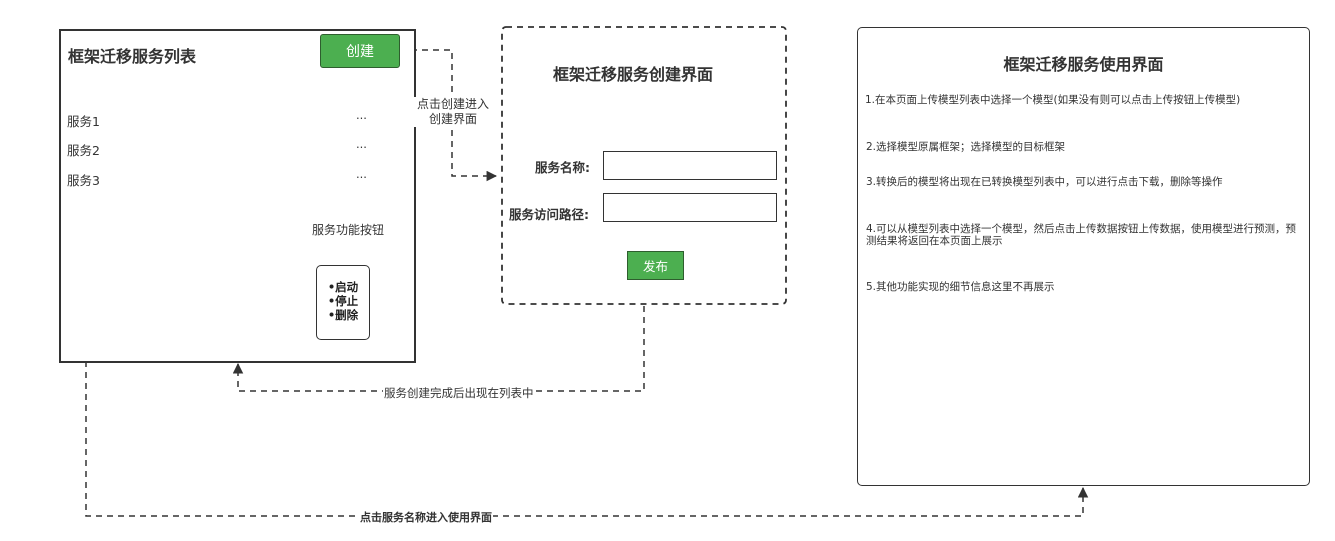 The image size is (1335, 541). I want to click on service-name-1: 服务1, so click(83, 120).